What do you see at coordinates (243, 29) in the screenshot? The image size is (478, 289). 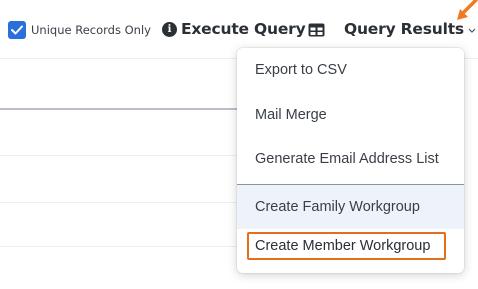 I see `execute-query-label: Execute Query` at bounding box center [243, 29].